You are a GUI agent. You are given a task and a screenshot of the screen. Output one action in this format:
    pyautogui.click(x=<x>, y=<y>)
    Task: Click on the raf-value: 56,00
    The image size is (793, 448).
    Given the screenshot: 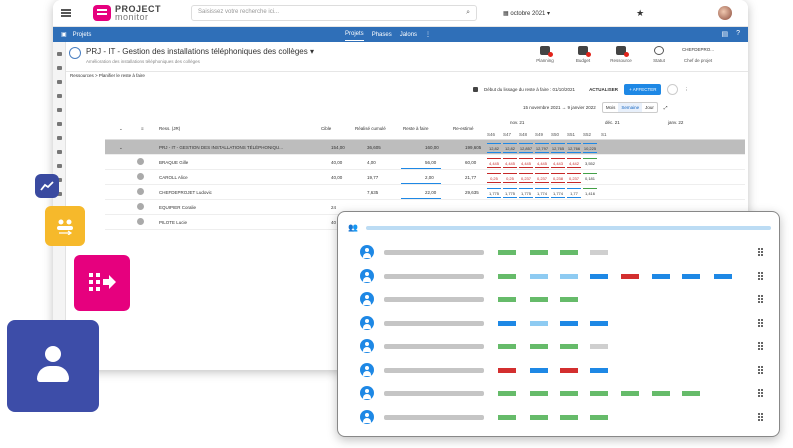 What is the action you would take?
    pyautogui.click(x=430, y=162)
    